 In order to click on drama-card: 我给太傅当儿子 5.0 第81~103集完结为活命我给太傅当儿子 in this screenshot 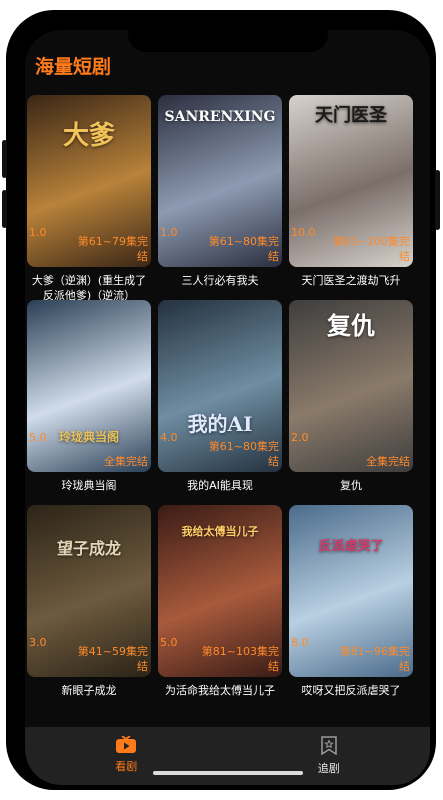, I will do `click(220, 607)`.